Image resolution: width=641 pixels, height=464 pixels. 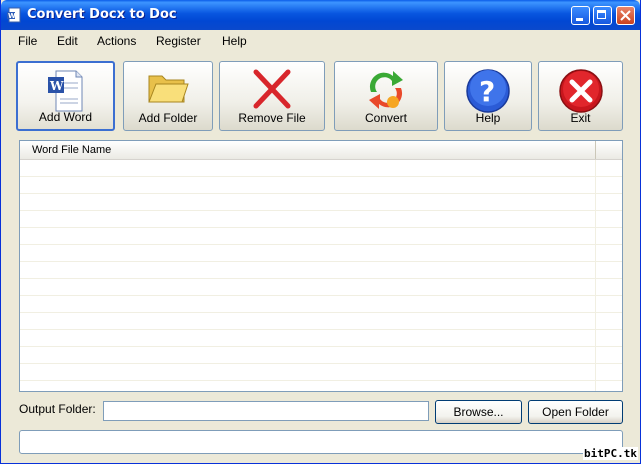 What do you see at coordinates (116, 41) in the screenshot?
I see `menu-actions: Actions` at bounding box center [116, 41].